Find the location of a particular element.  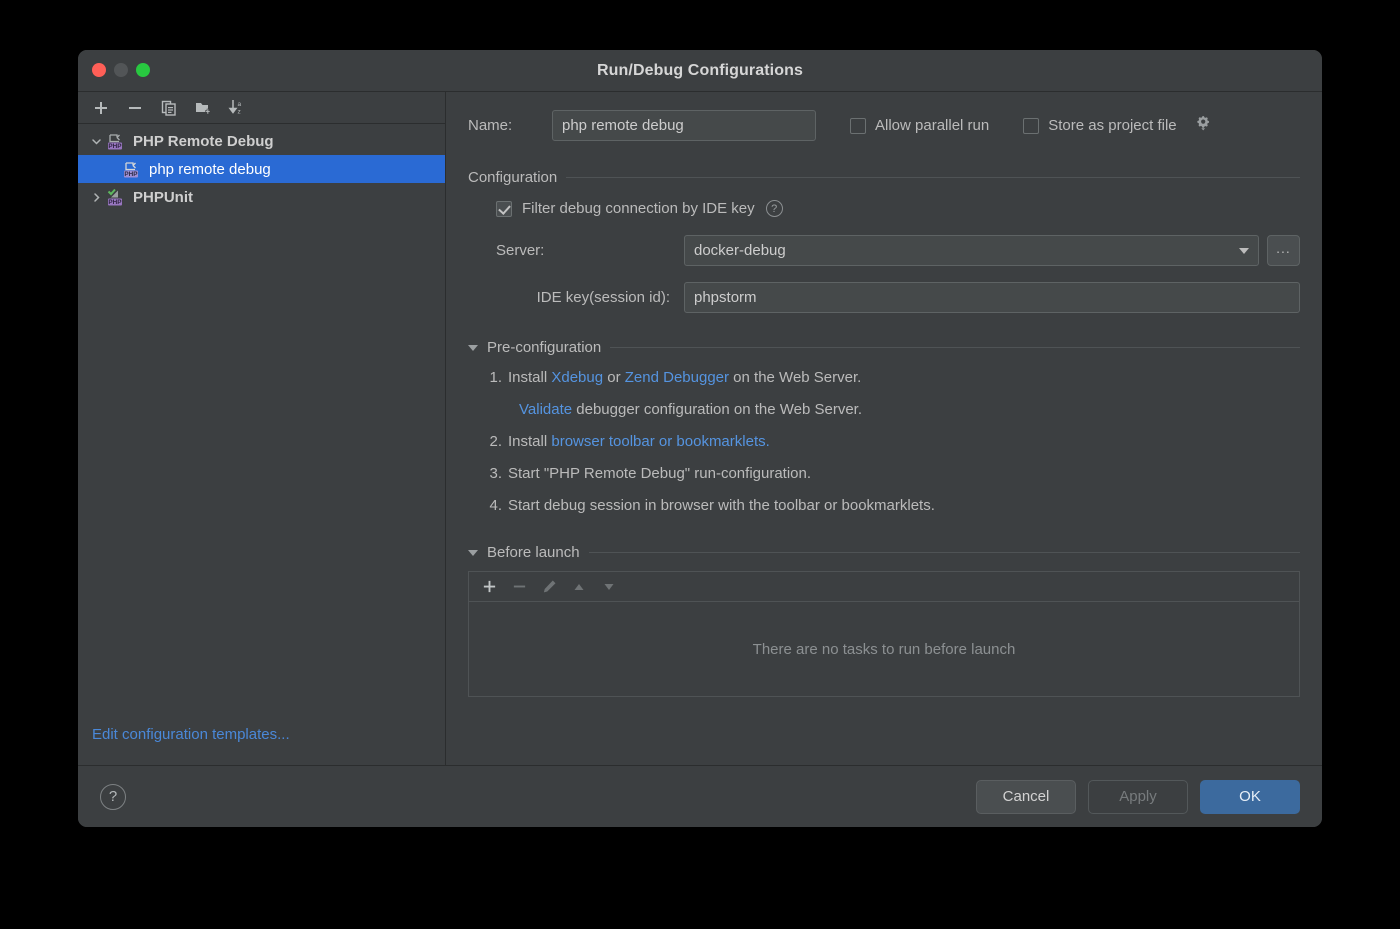

preconfiguration-section-header: Pre-configuration is located at coordinates (884, 347).